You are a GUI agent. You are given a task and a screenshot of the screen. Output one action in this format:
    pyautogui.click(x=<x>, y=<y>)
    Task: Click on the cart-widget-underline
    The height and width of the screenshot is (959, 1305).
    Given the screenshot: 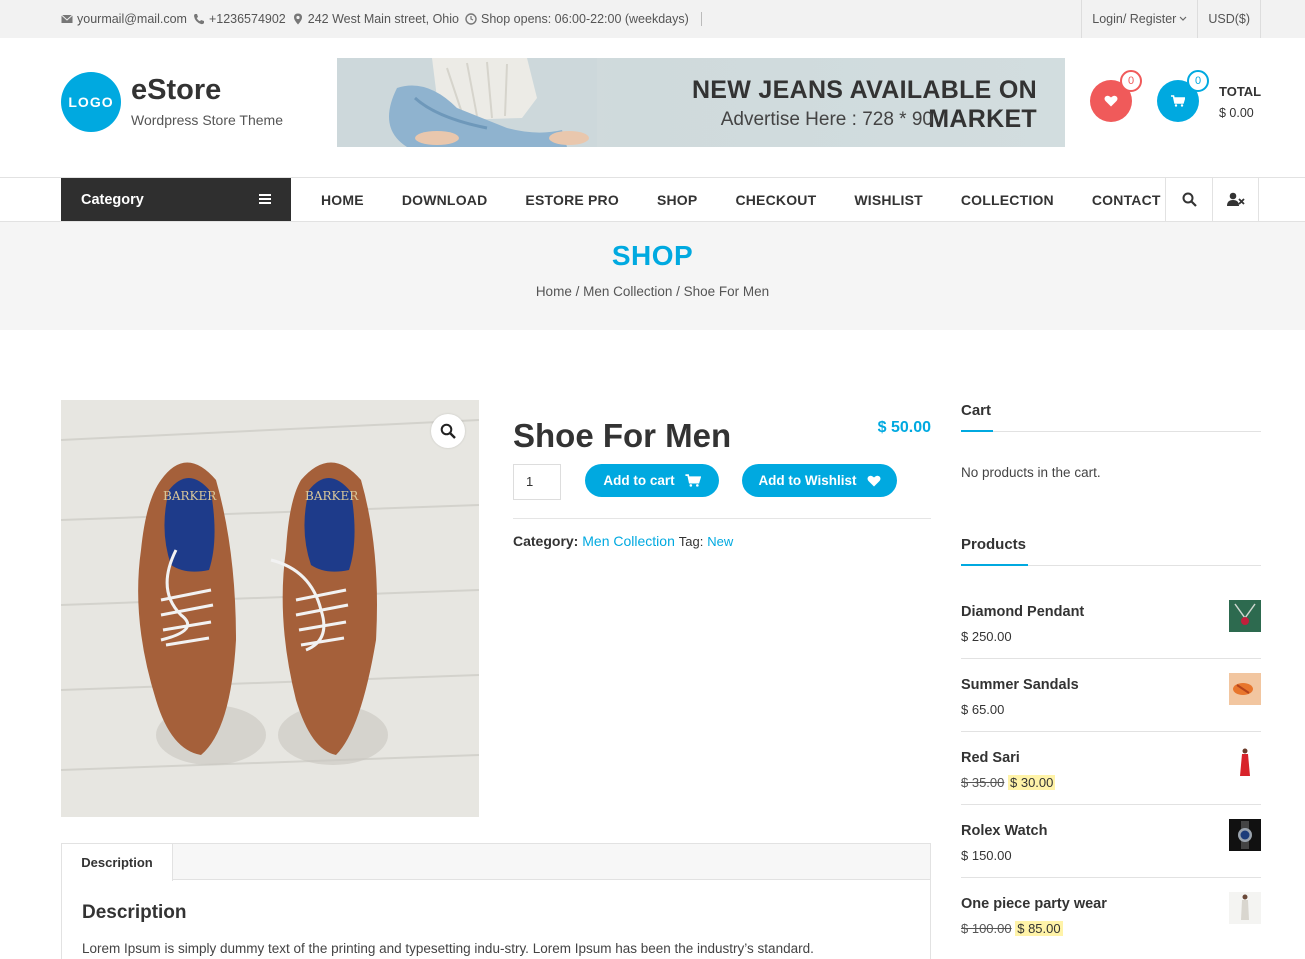 What is the action you would take?
    pyautogui.click(x=1111, y=431)
    